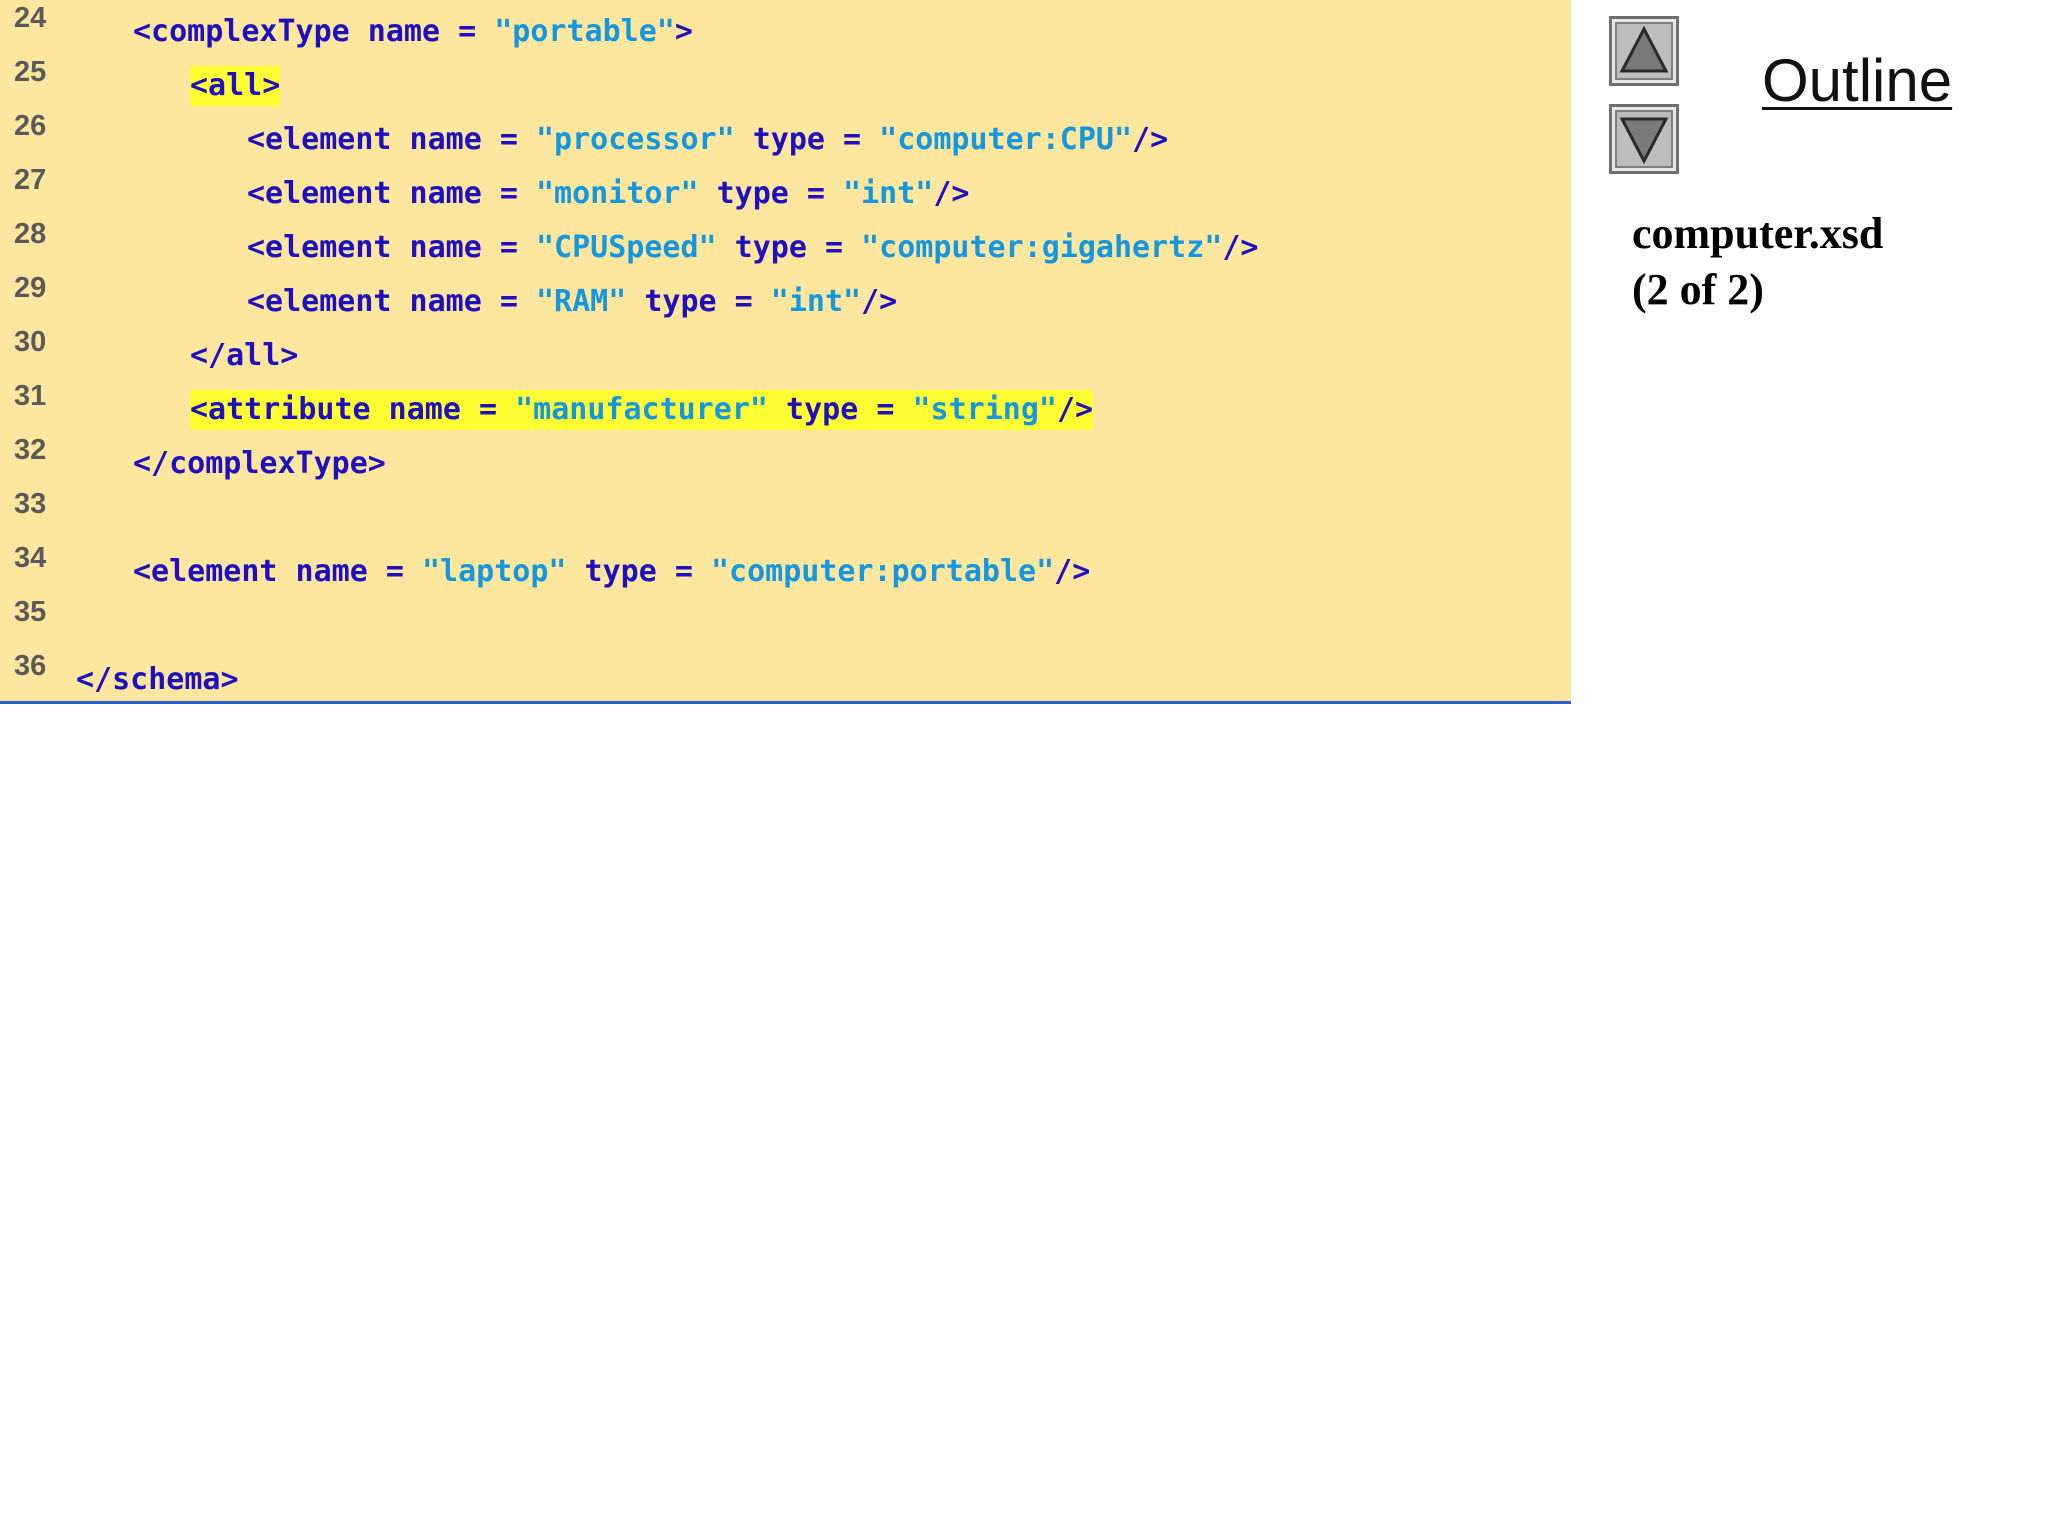 Image resolution: width=2048 pixels, height=1536 pixels. What do you see at coordinates (494, 571) in the screenshot?
I see `code-string-token: "laptop"` at bounding box center [494, 571].